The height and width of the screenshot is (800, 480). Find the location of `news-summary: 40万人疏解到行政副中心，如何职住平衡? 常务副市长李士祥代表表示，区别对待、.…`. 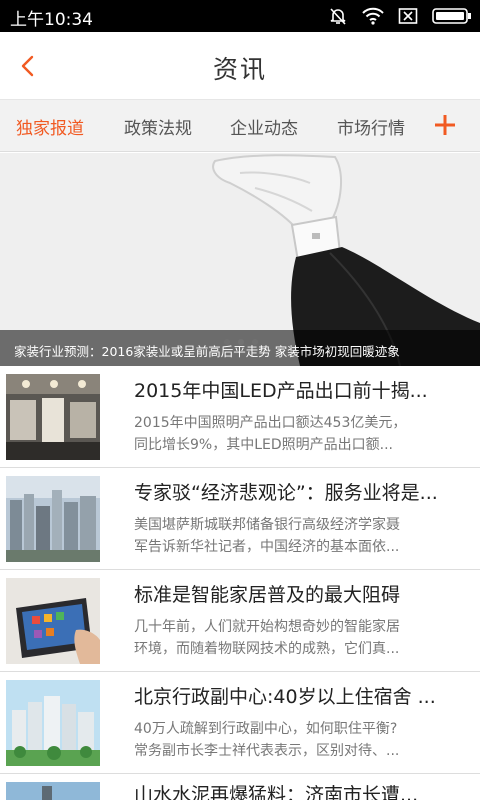

news-summary: 40万人疏解到行政副中心，如何职住平衡? 常务副市长李士祥代表表示，区别对待、.… is located at coordinates (300, 740).